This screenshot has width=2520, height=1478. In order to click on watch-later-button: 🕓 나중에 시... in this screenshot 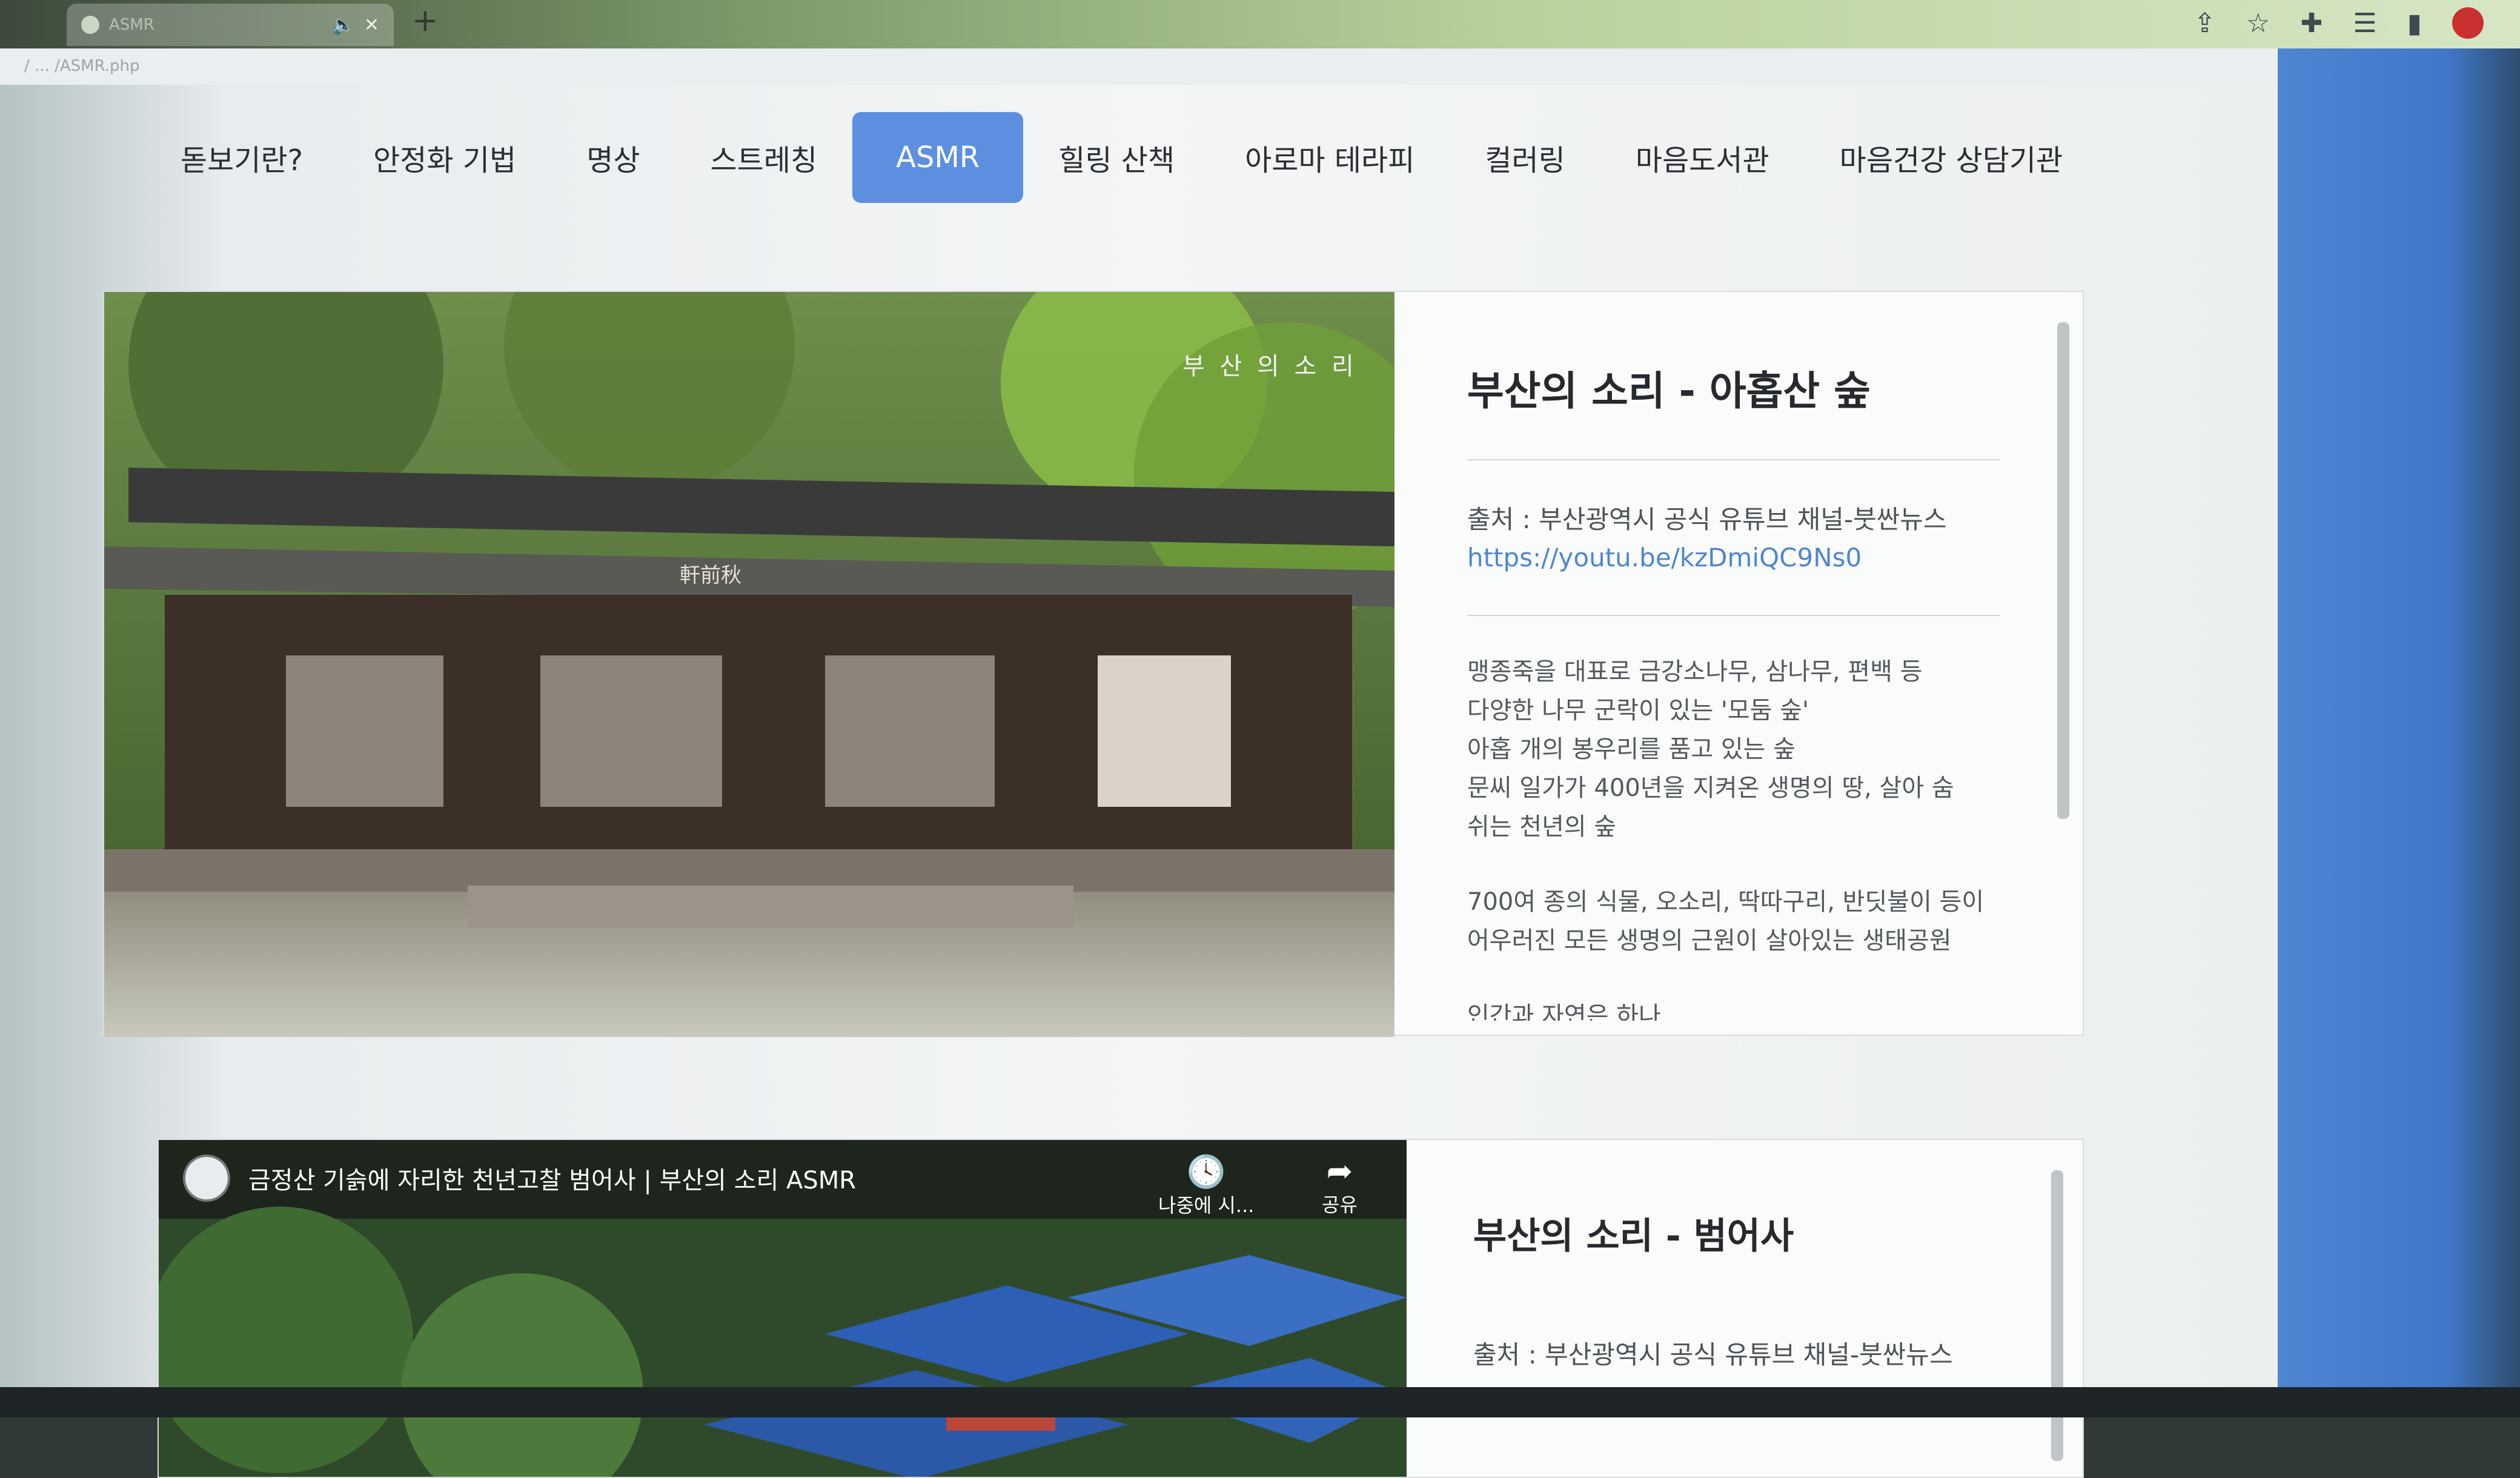, I will do `click(1206, 1185)`.